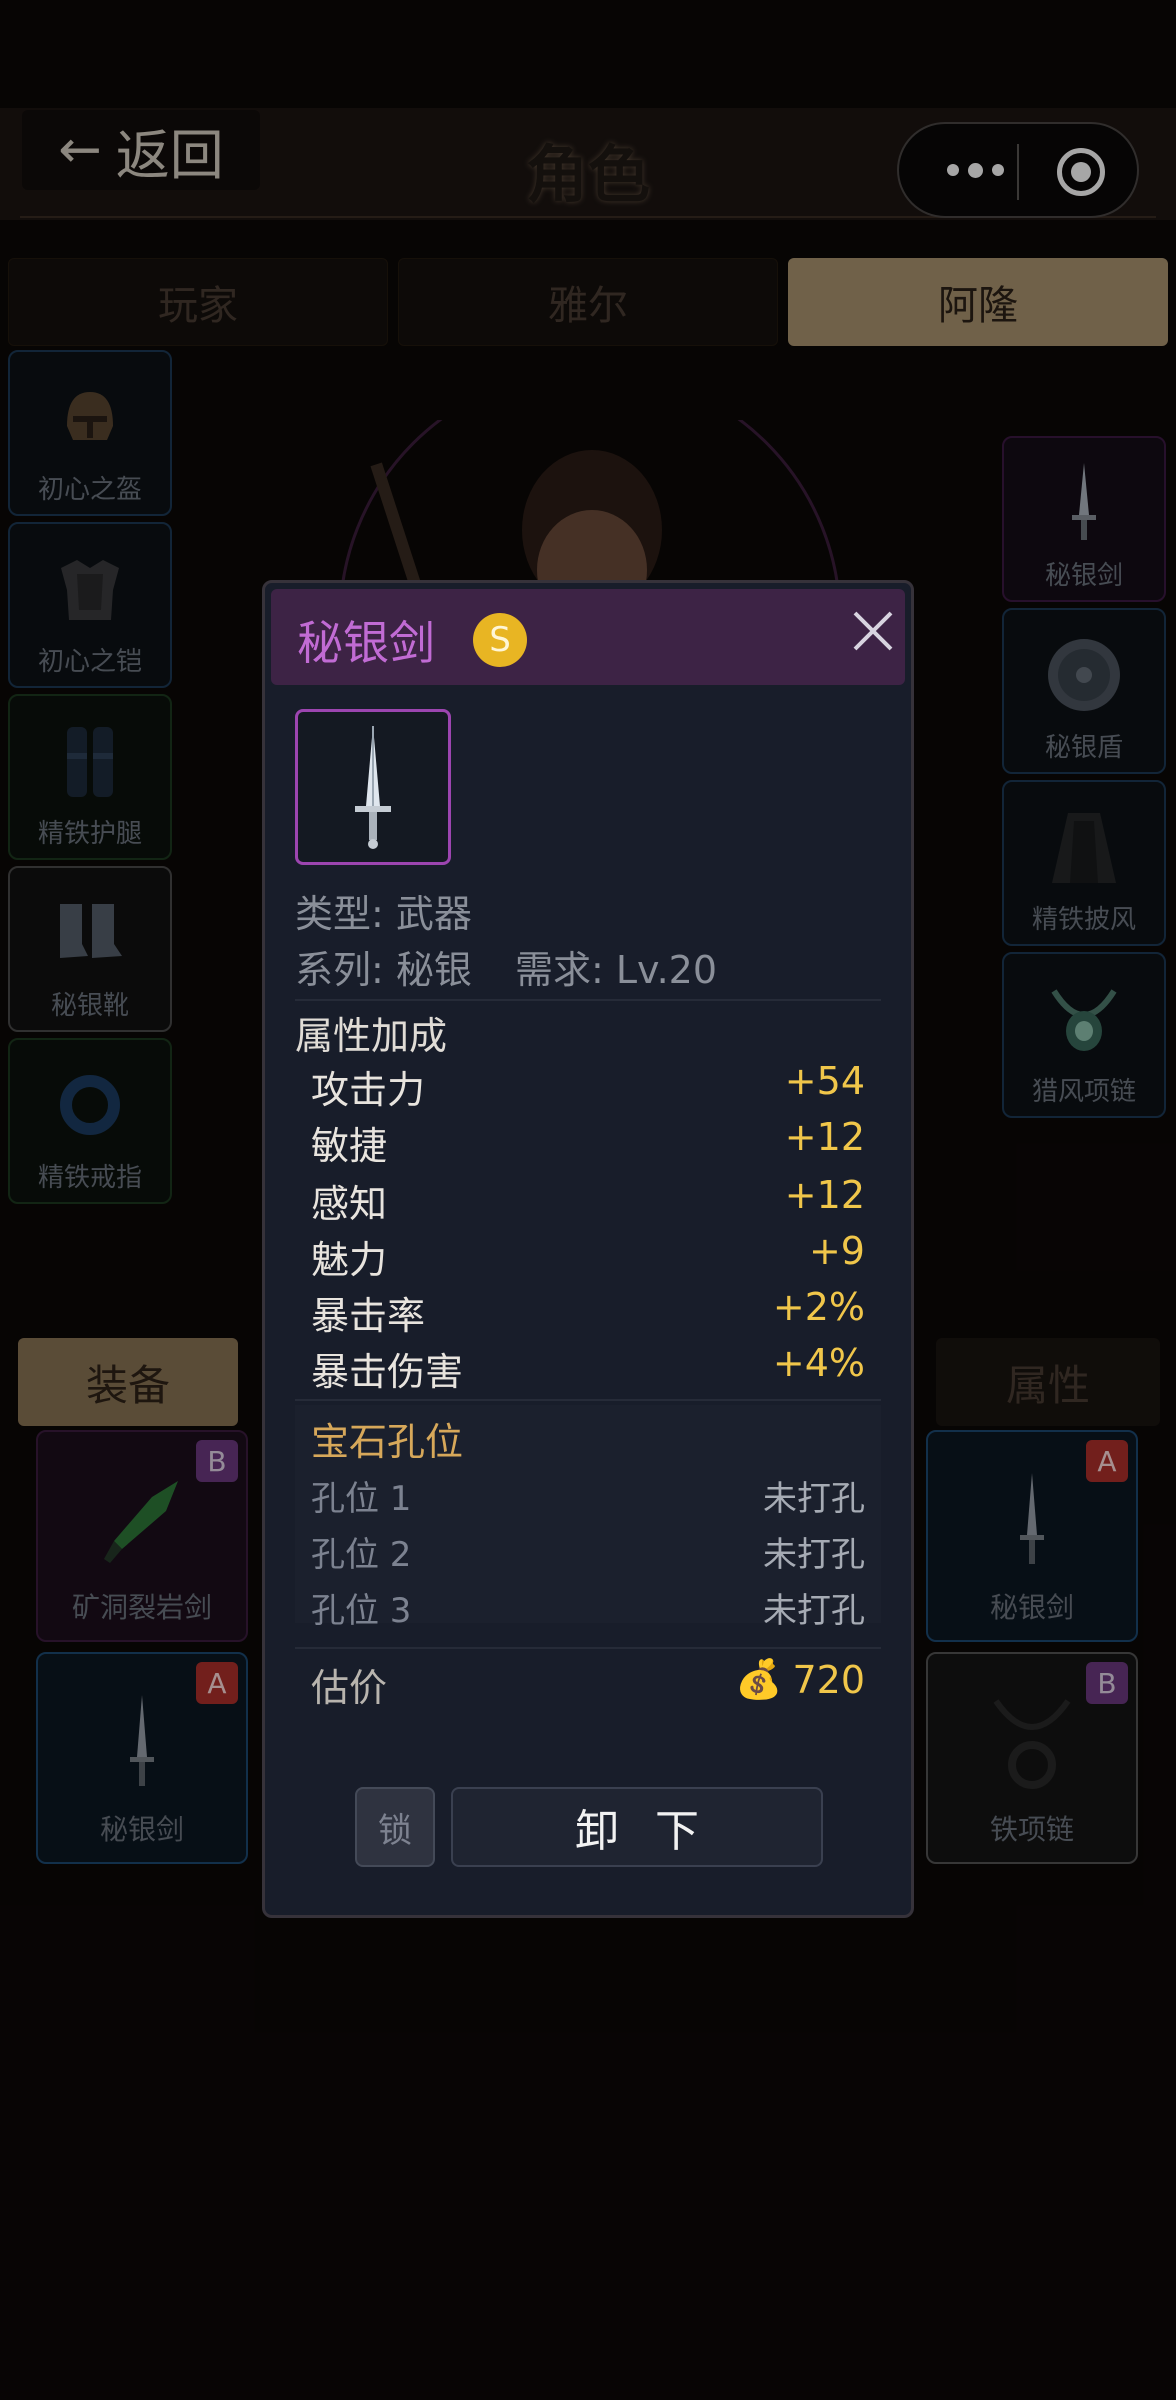  What do you see at coordinates (759, 1679) in the screenshot?
I see `money-bag-icon: 💰` at bounding box center [759, 1679].